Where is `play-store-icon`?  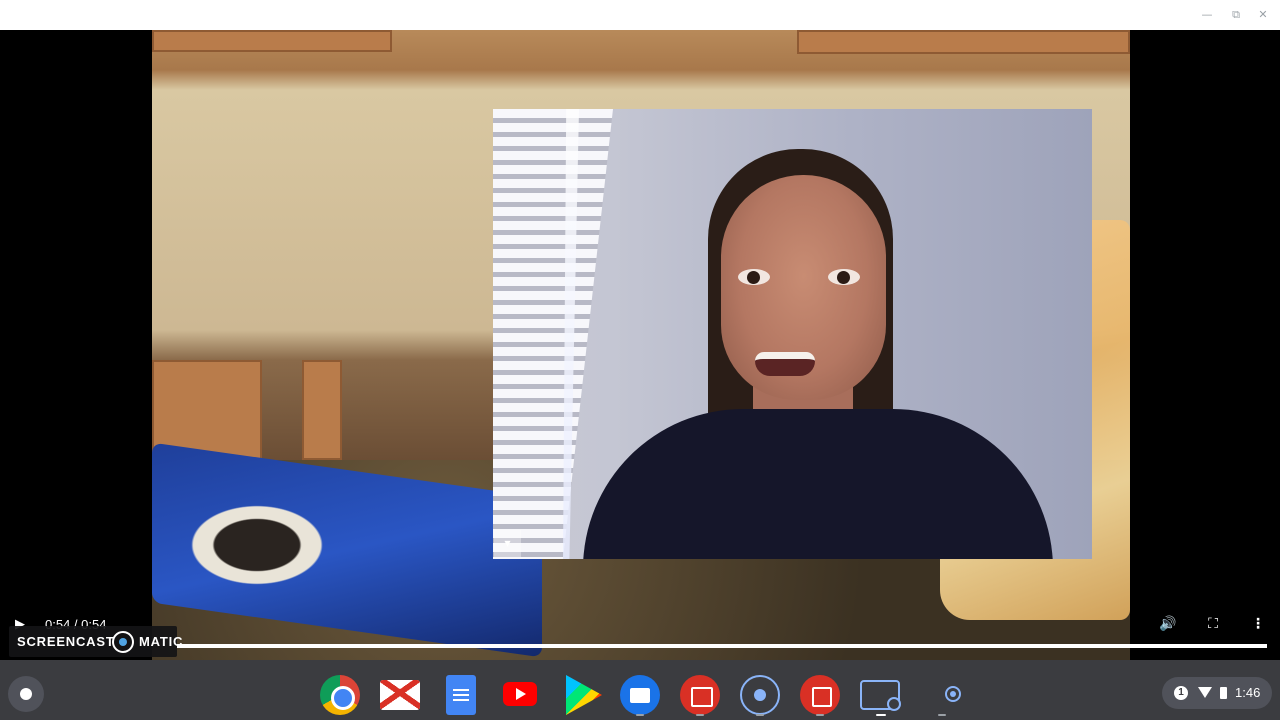
play-store-icon is located at coordinates (584, 695).